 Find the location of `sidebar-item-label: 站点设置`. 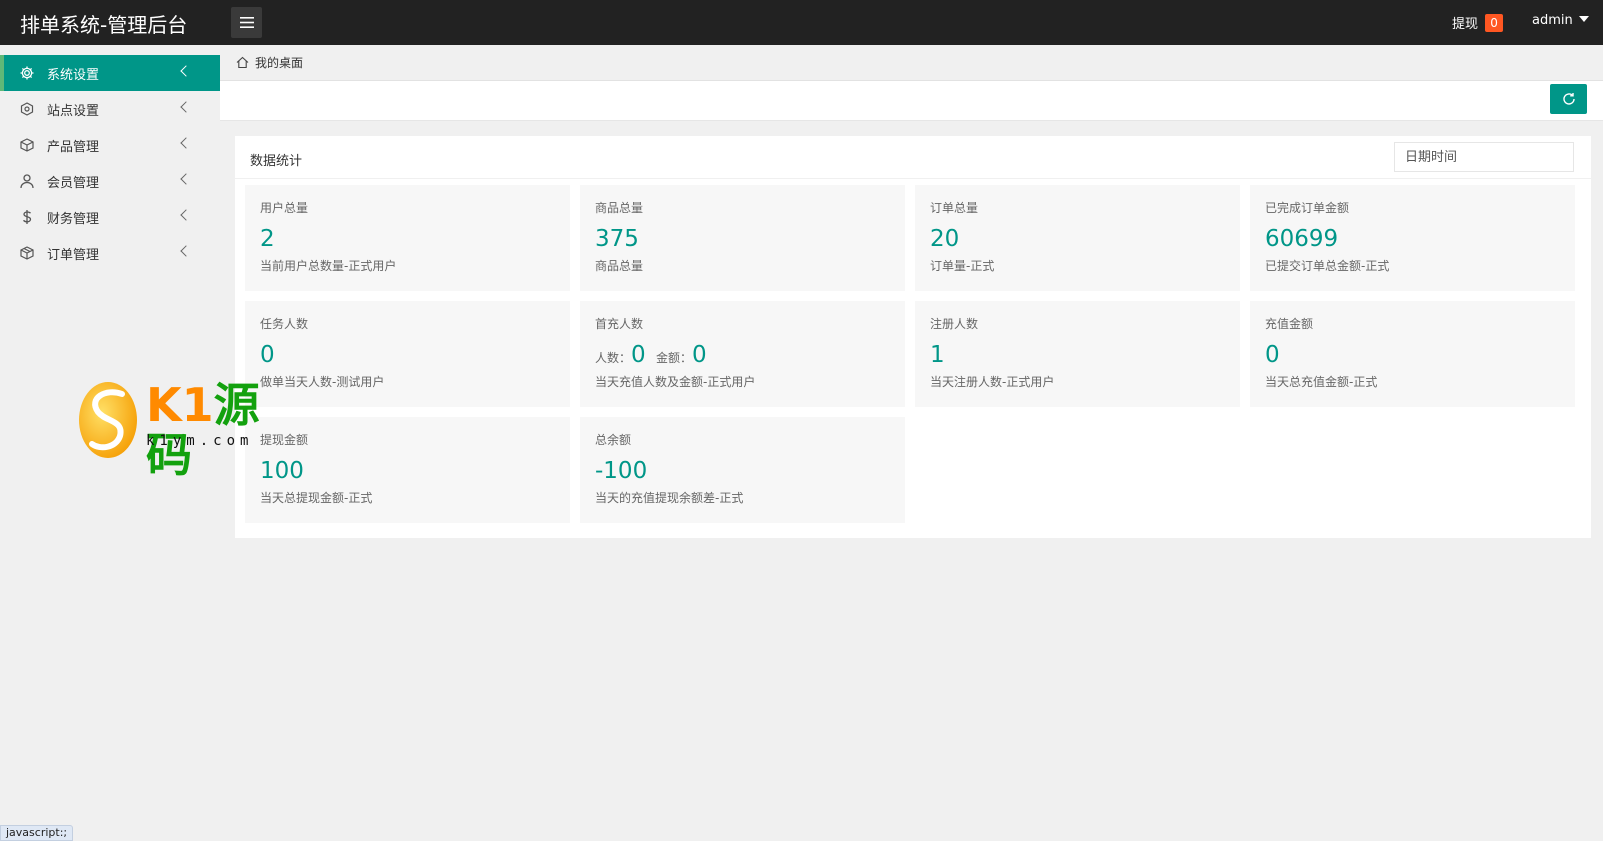

sidebar-item-label: 站点设置 is located at coordinates (73, 111).